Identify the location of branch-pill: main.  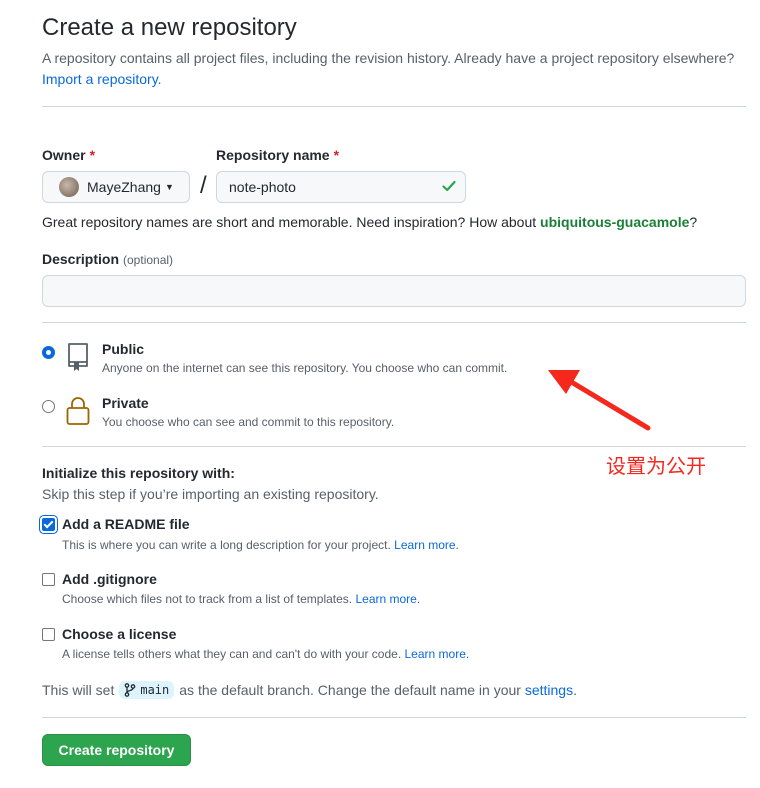
(147, 690).